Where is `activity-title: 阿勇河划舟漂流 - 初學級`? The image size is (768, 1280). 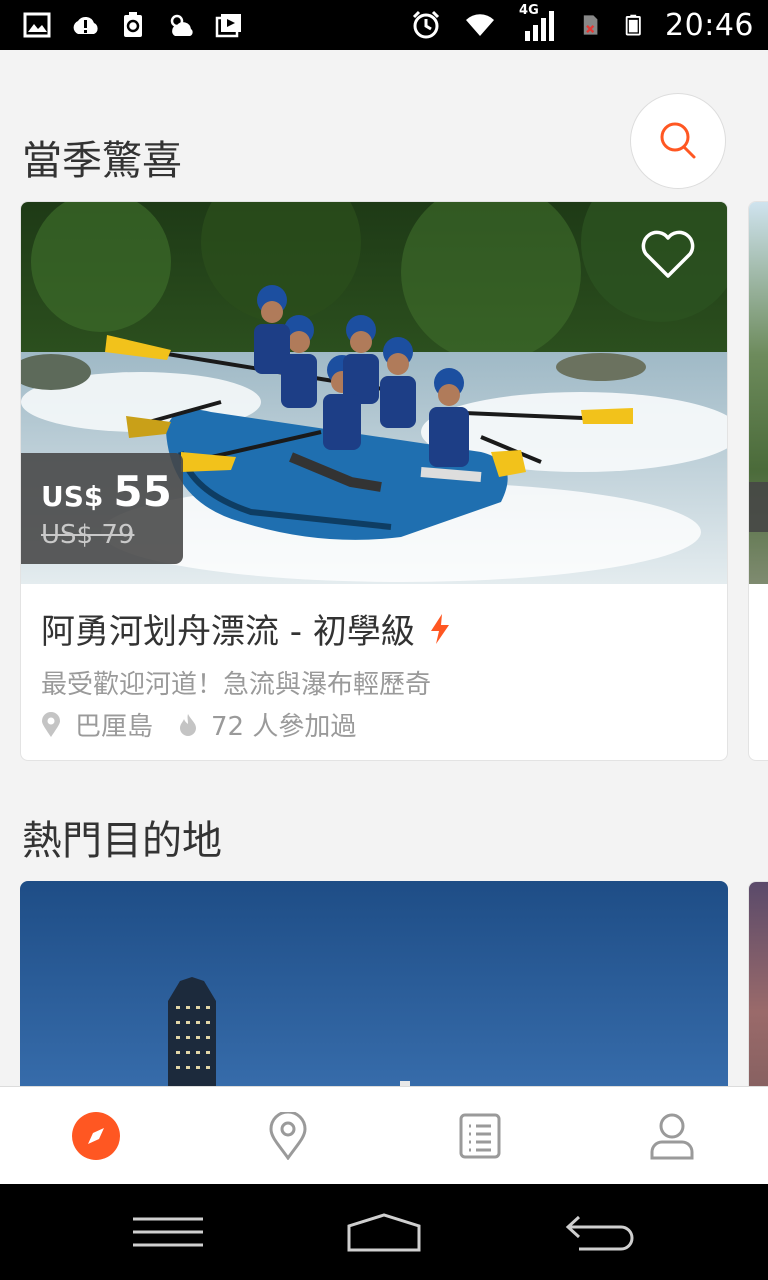
activity-title: 阿勇河划舟漂流 - 初學級 is located at coordinates (228, 632).